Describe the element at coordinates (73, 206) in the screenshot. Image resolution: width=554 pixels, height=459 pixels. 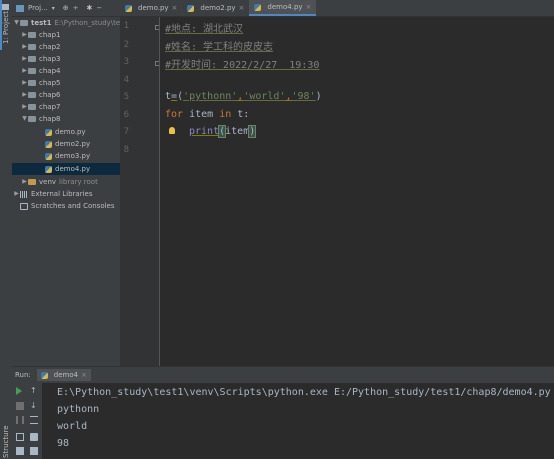
I see `scratches-label: Scratches and Consoles` at that location.